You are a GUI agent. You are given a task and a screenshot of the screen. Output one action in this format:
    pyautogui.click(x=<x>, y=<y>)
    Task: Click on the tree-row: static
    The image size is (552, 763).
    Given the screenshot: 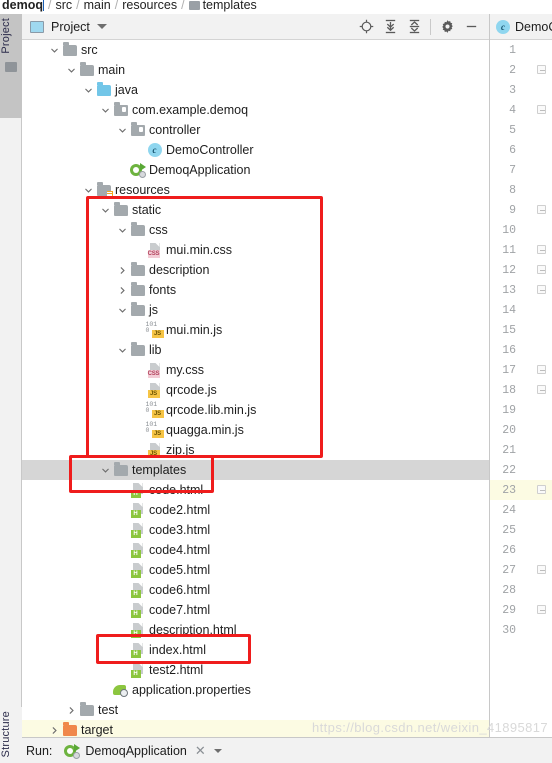 What is the action you would take?
    pyautogui.click(x=255, y=210)
    